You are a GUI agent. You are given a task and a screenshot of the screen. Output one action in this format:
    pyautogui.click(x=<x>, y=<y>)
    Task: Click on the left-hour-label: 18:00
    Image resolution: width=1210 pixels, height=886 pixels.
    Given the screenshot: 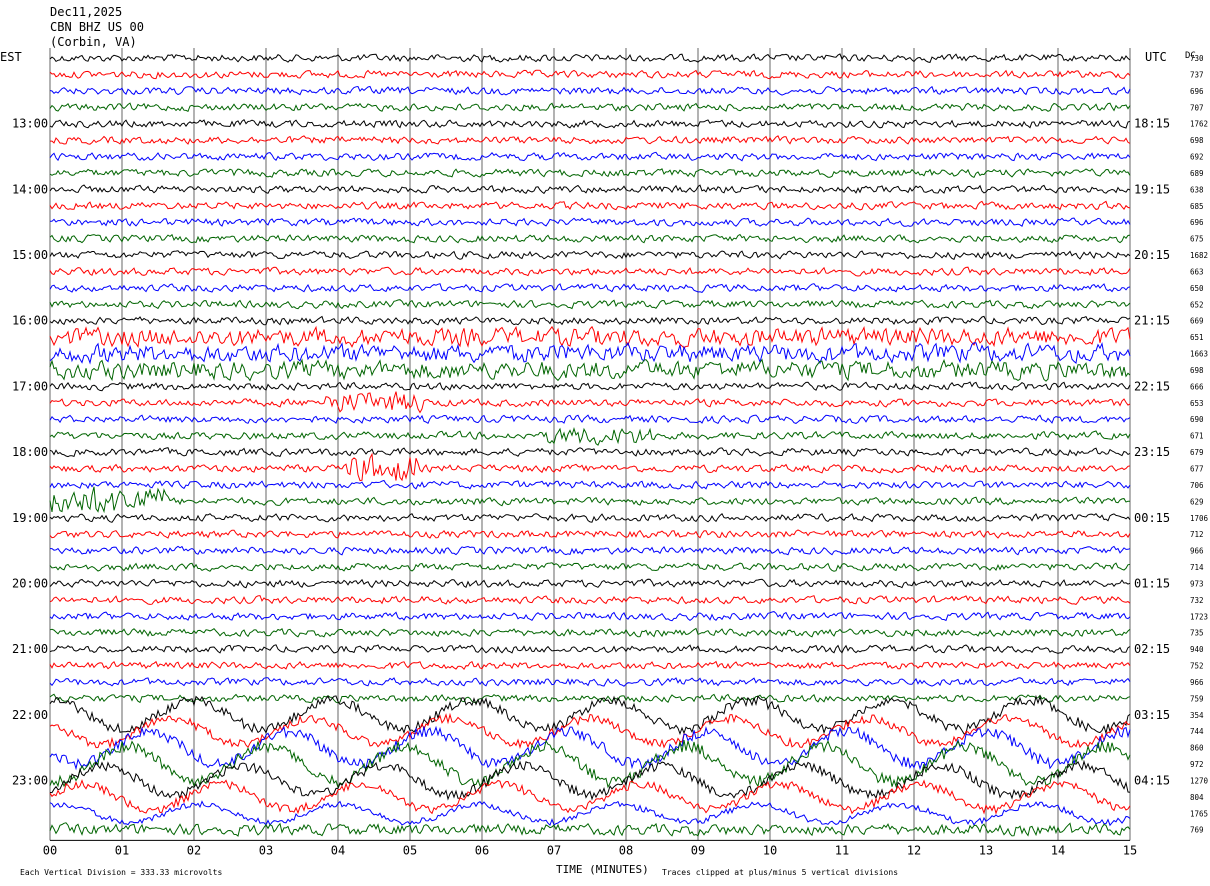 What is the action you would take?
    pyautogui.click(x=30, y=452)
    